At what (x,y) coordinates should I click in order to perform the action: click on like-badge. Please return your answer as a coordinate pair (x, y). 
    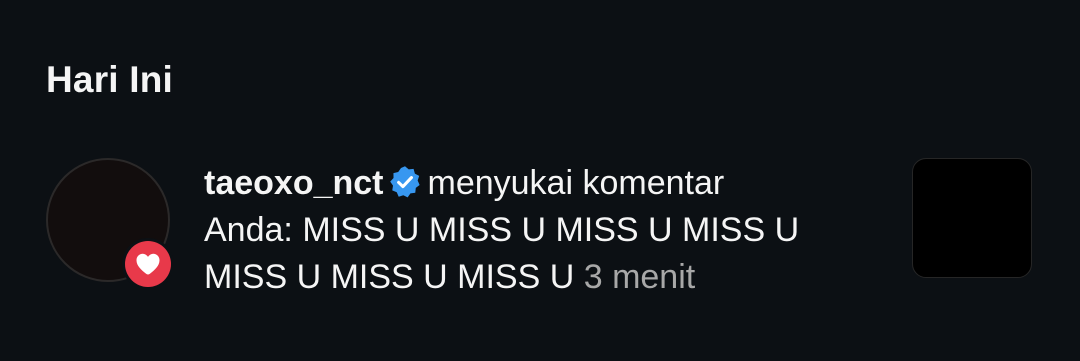
    Looking at the image, I should click on (148, 264).